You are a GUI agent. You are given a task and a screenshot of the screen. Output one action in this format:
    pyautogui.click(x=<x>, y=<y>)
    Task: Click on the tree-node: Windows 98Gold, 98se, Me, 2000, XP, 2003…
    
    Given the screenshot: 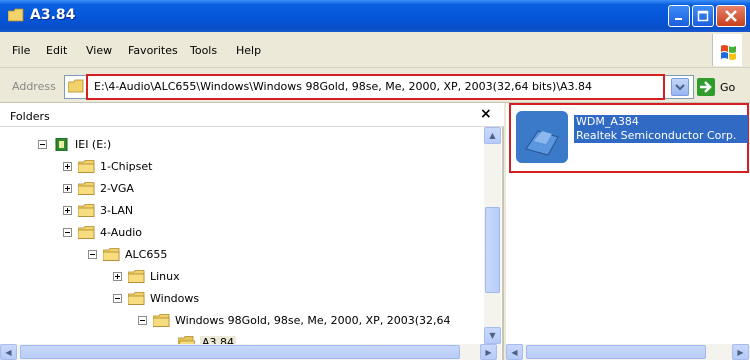 What is the action you would take?
    pyautogui.click(x=294, y=320)
    